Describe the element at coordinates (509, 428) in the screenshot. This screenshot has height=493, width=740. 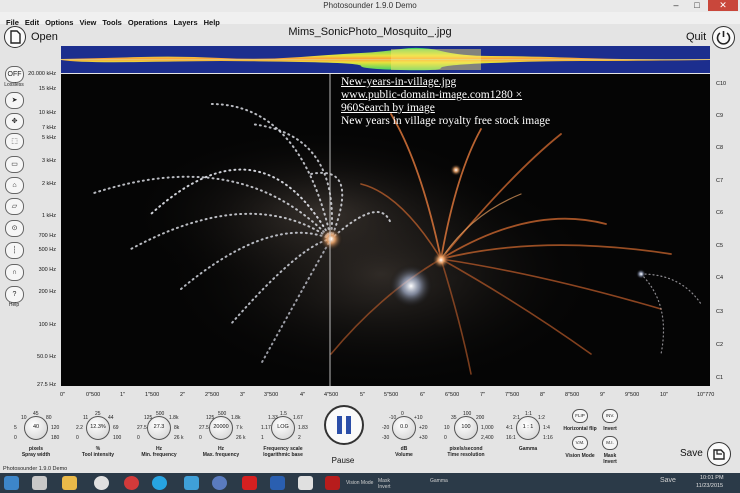
I see `knob-scale-label: 4:1` at that location.